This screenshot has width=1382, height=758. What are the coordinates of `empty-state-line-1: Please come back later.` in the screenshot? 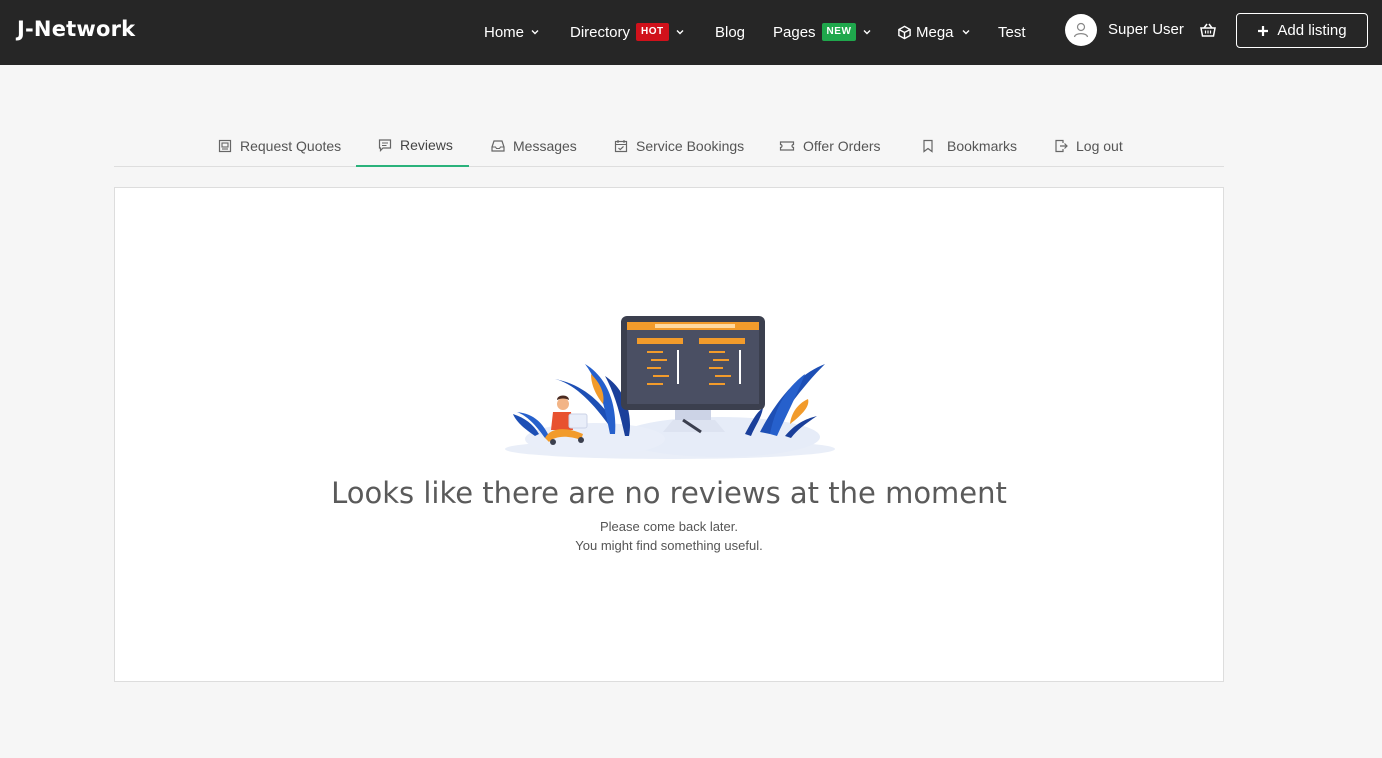 It's located at (669, 526).